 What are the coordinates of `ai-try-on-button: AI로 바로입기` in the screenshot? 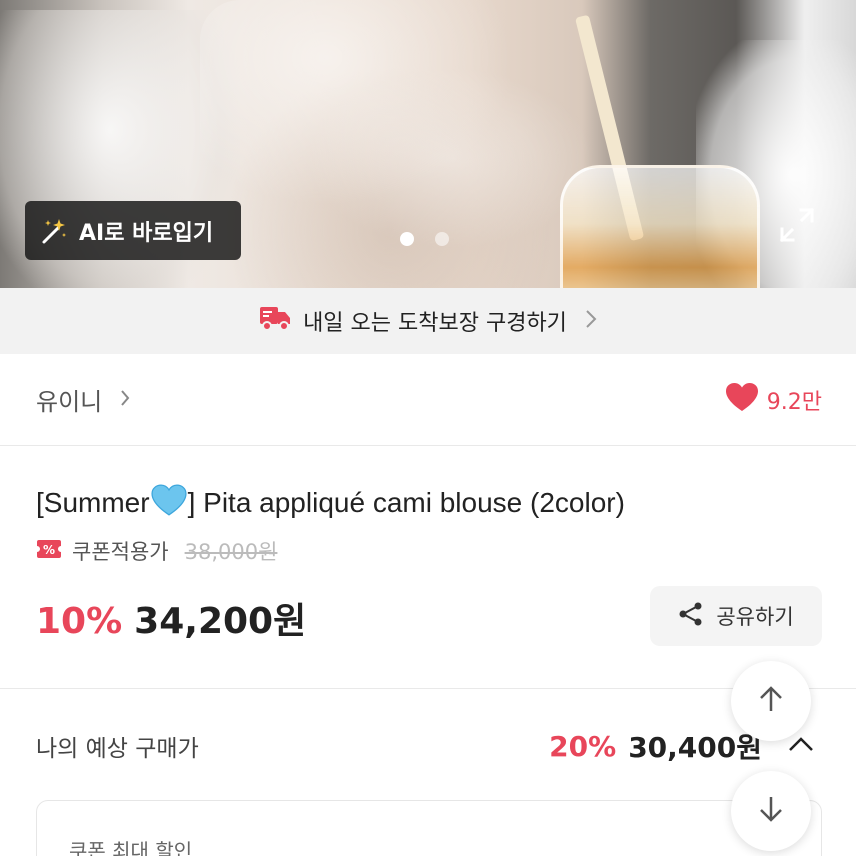 It's located at (133, 230).